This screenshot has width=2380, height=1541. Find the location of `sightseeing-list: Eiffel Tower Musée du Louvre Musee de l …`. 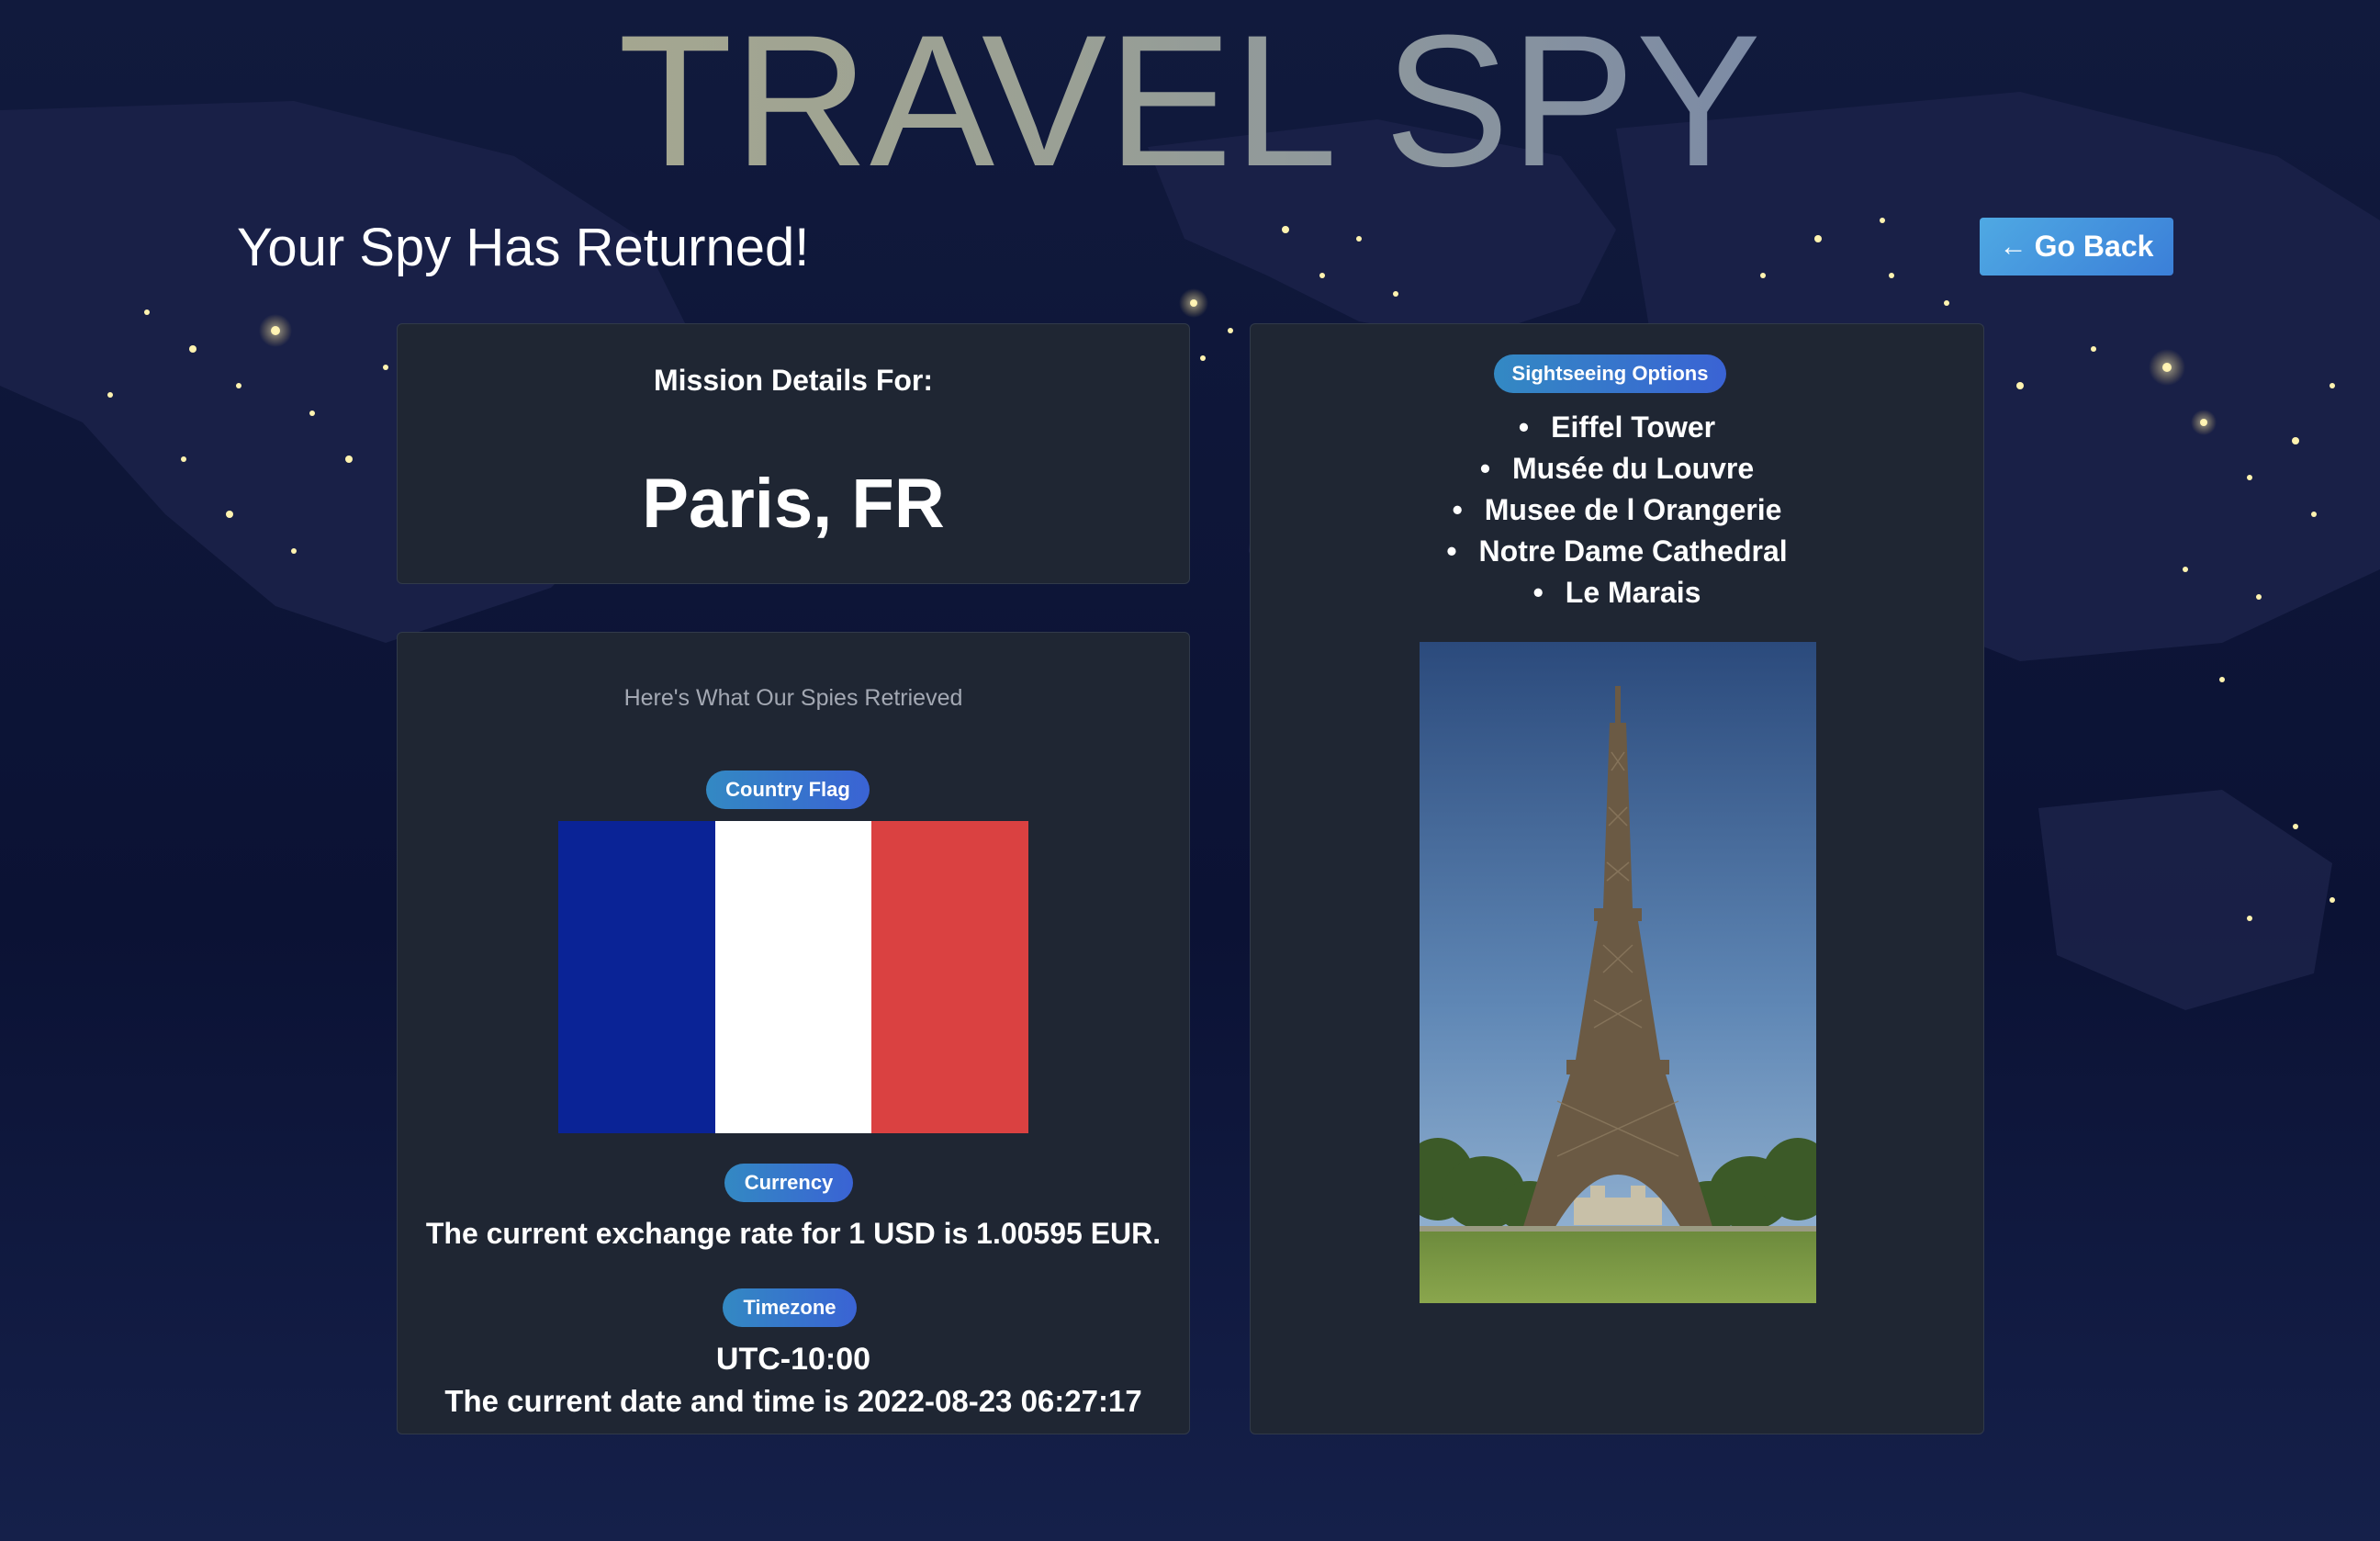

sightseeing-list: Eiffel Tower Musée du Louvre Musee de l … is located at coordinates (1617, 510).